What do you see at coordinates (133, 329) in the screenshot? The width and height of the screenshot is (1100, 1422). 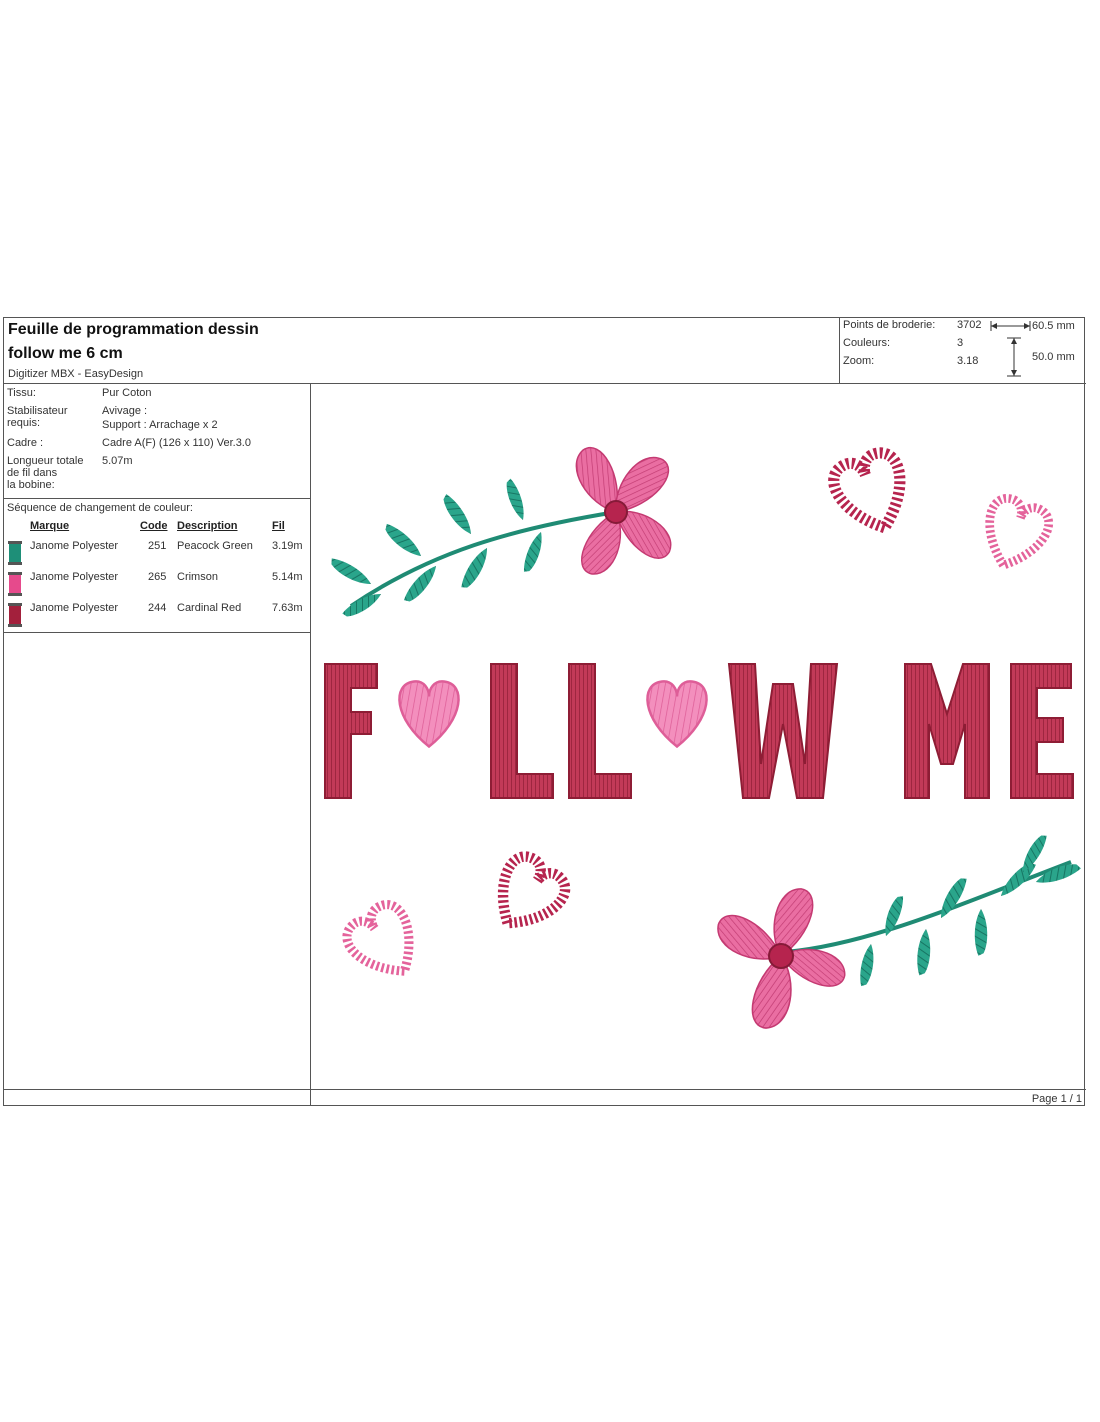 I see `sheet-title: Feuille de programmation dessin` at bounding box center [133, 329].